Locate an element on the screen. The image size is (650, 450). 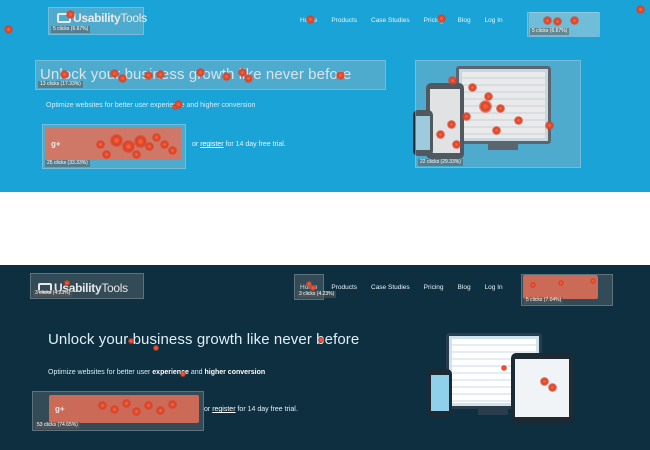
heat-zone-signup: 5 clicks (6.67%) is located at coordinates (563, 24).